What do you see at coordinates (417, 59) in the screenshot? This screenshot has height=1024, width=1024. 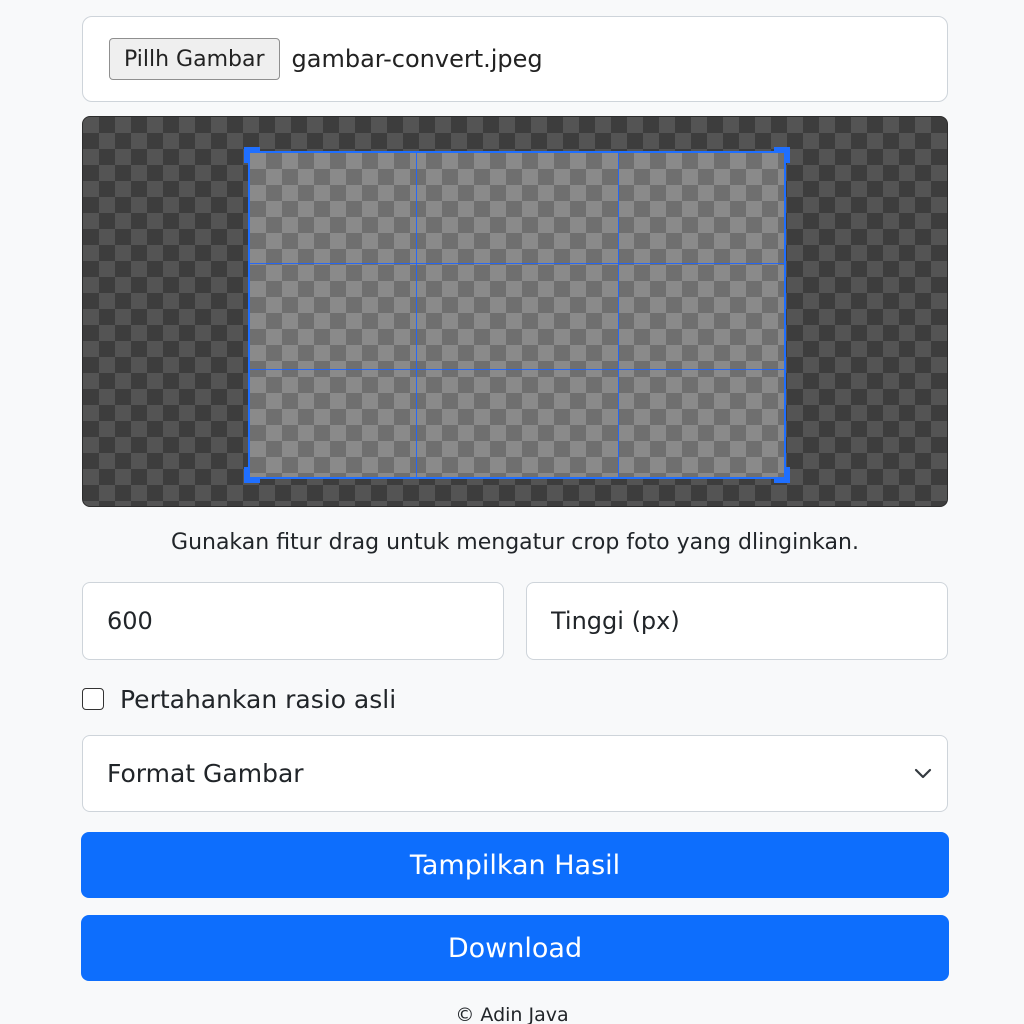 I see `selected-file-name: gambar-convert.jpeg` at bounding box center [417, 59].